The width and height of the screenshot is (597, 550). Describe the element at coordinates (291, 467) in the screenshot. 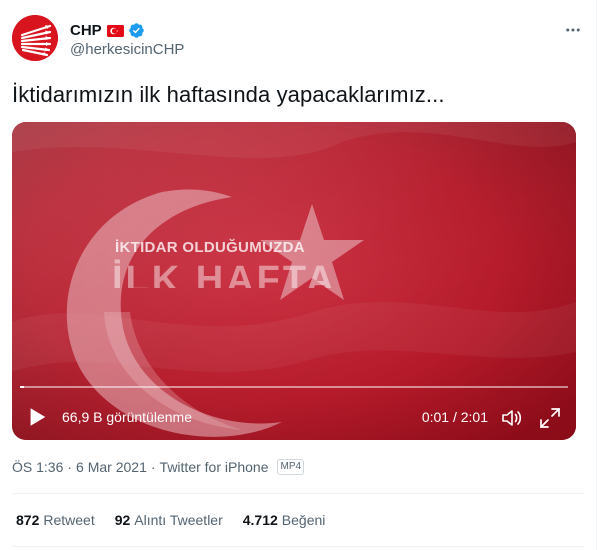

I see `mp4-badge: MP4` at that location.